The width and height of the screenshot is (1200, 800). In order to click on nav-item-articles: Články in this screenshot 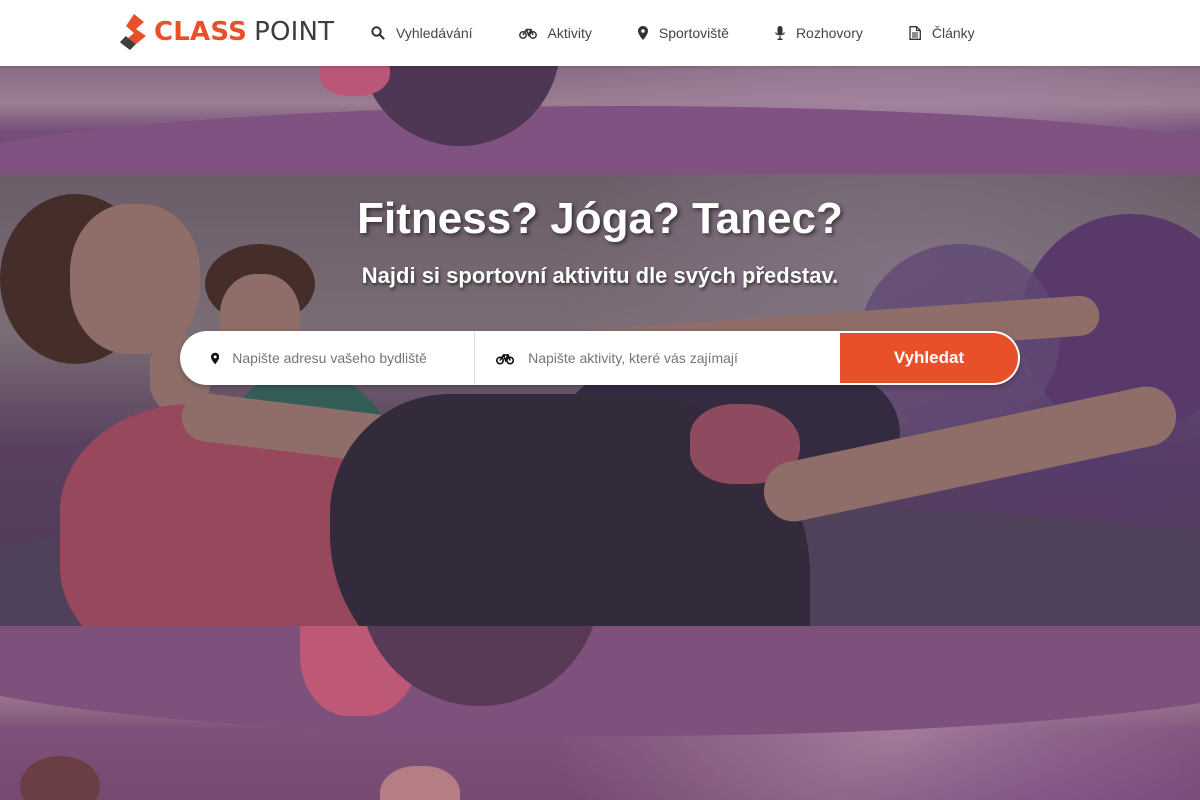, I will do `click(942, 33)`.